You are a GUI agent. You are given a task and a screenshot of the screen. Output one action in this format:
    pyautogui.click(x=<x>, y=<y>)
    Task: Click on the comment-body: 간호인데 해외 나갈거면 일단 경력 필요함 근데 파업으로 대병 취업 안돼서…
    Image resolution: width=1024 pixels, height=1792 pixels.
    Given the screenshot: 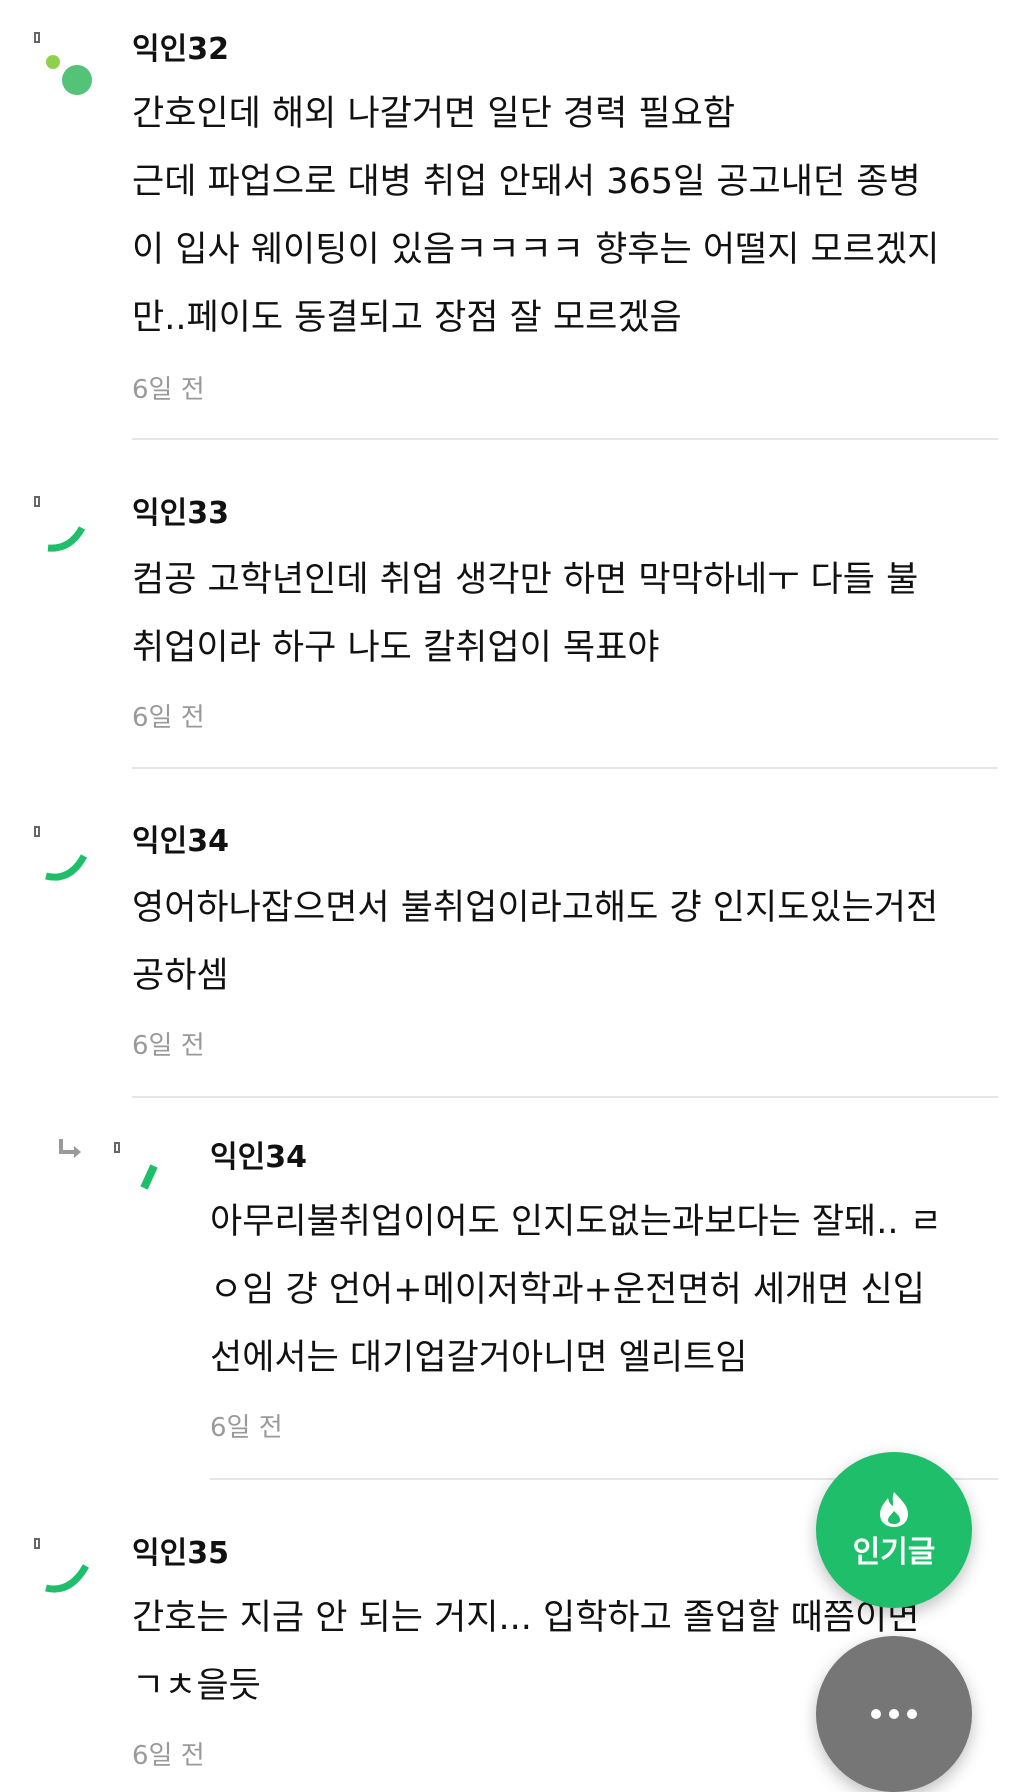 What is the action you would take?
    pyautogui.click(x=536, y=216)
    